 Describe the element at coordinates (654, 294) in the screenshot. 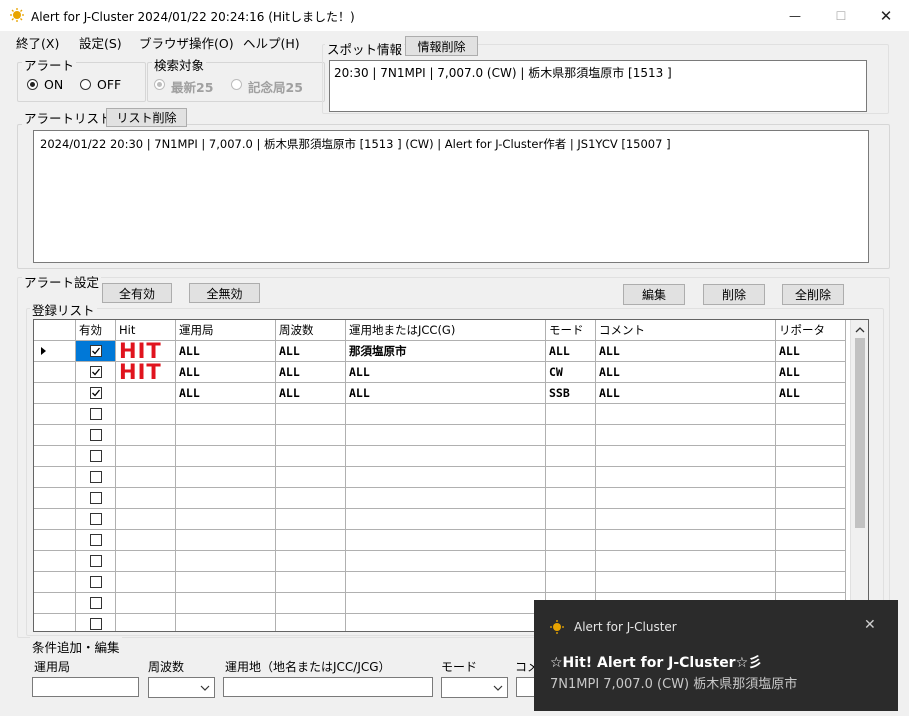

I see `edit-button: 編集` at that location.